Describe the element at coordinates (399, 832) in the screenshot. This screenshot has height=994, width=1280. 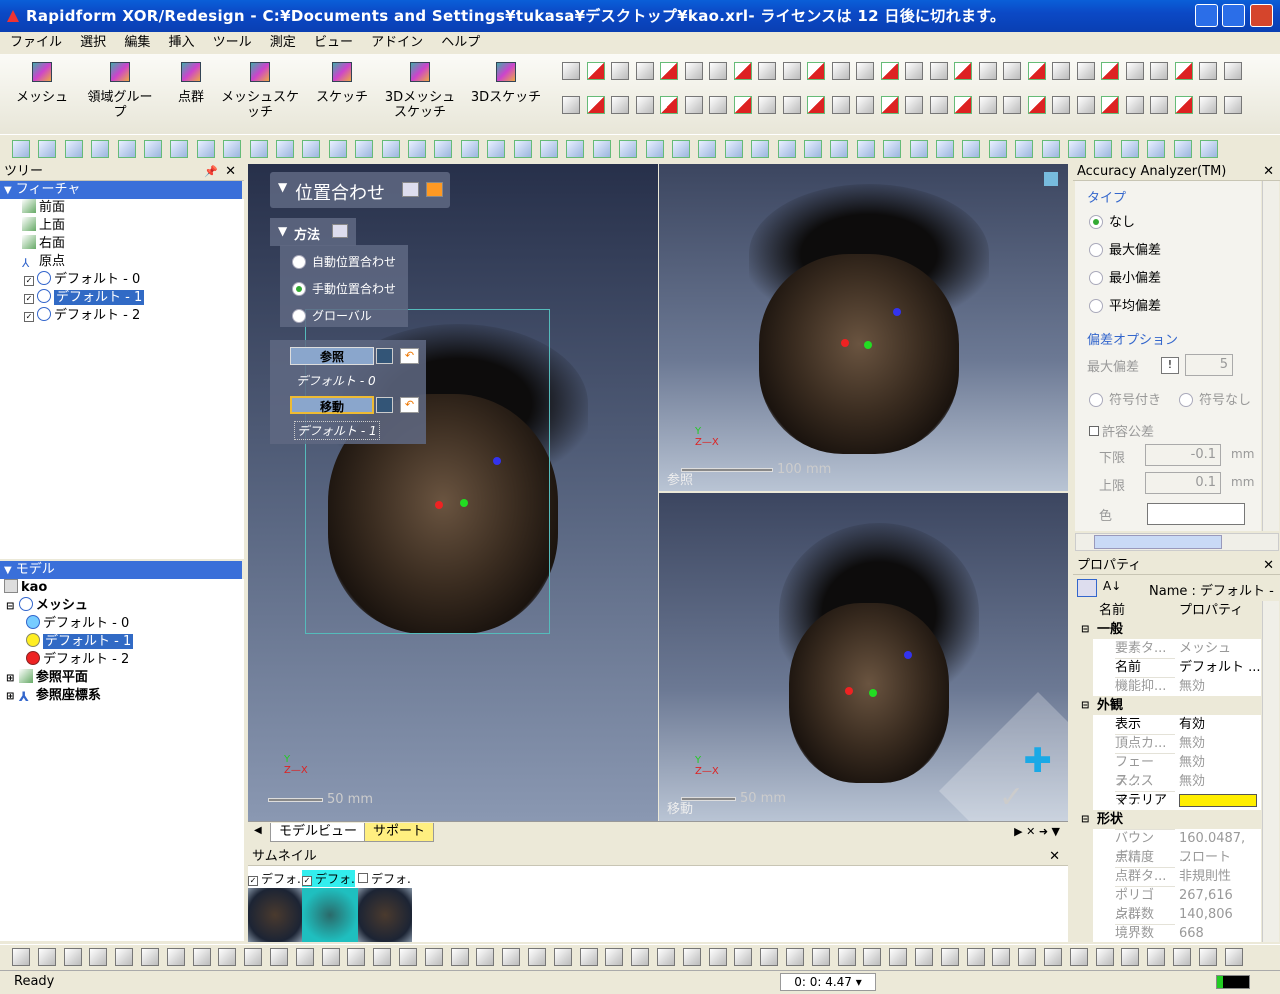
I see `tab-support: サポート` at that location.